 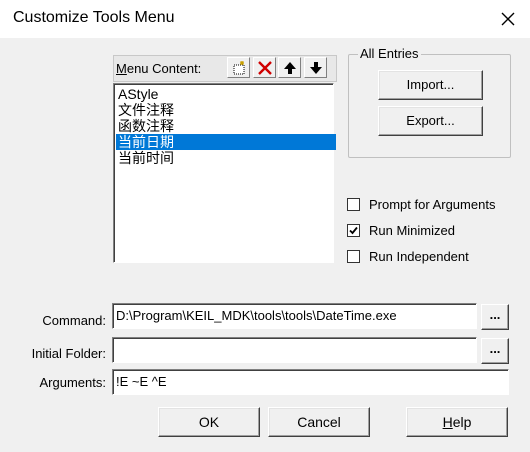 What do you see at coordinates (226, 158) in the screenshot?
I see `list-item: 当前时间` at bounding box center [226, 158].